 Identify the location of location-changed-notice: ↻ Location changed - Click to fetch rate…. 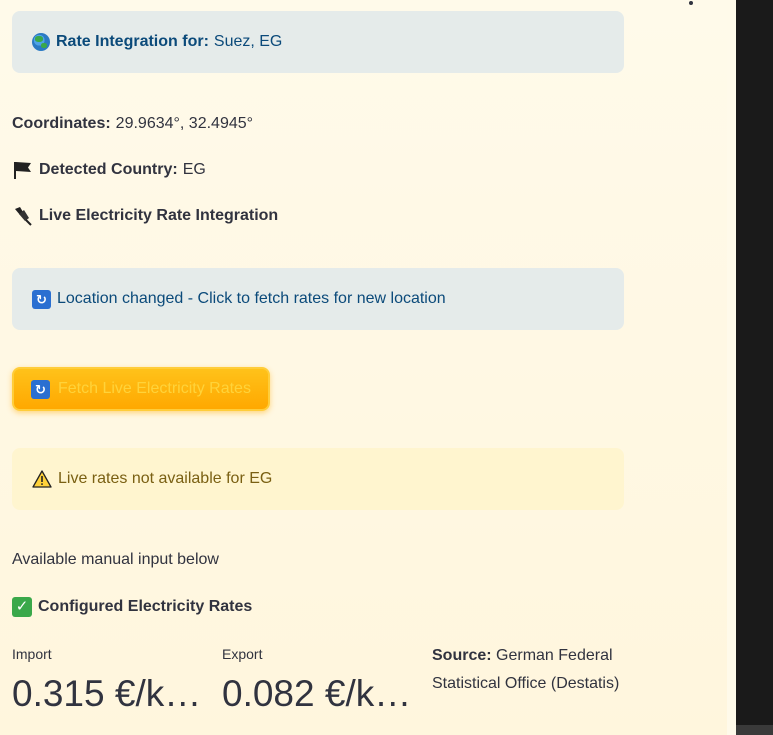
(318, 299).